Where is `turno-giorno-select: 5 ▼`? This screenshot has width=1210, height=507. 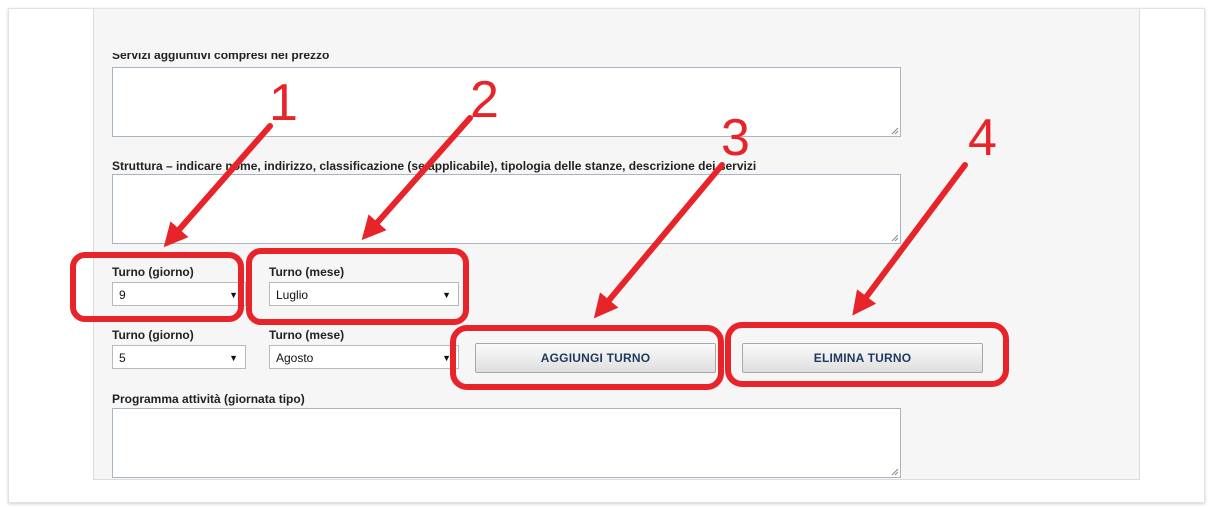
turno-giorno-select: 5 ▼ is located at coordinates (179, 357).